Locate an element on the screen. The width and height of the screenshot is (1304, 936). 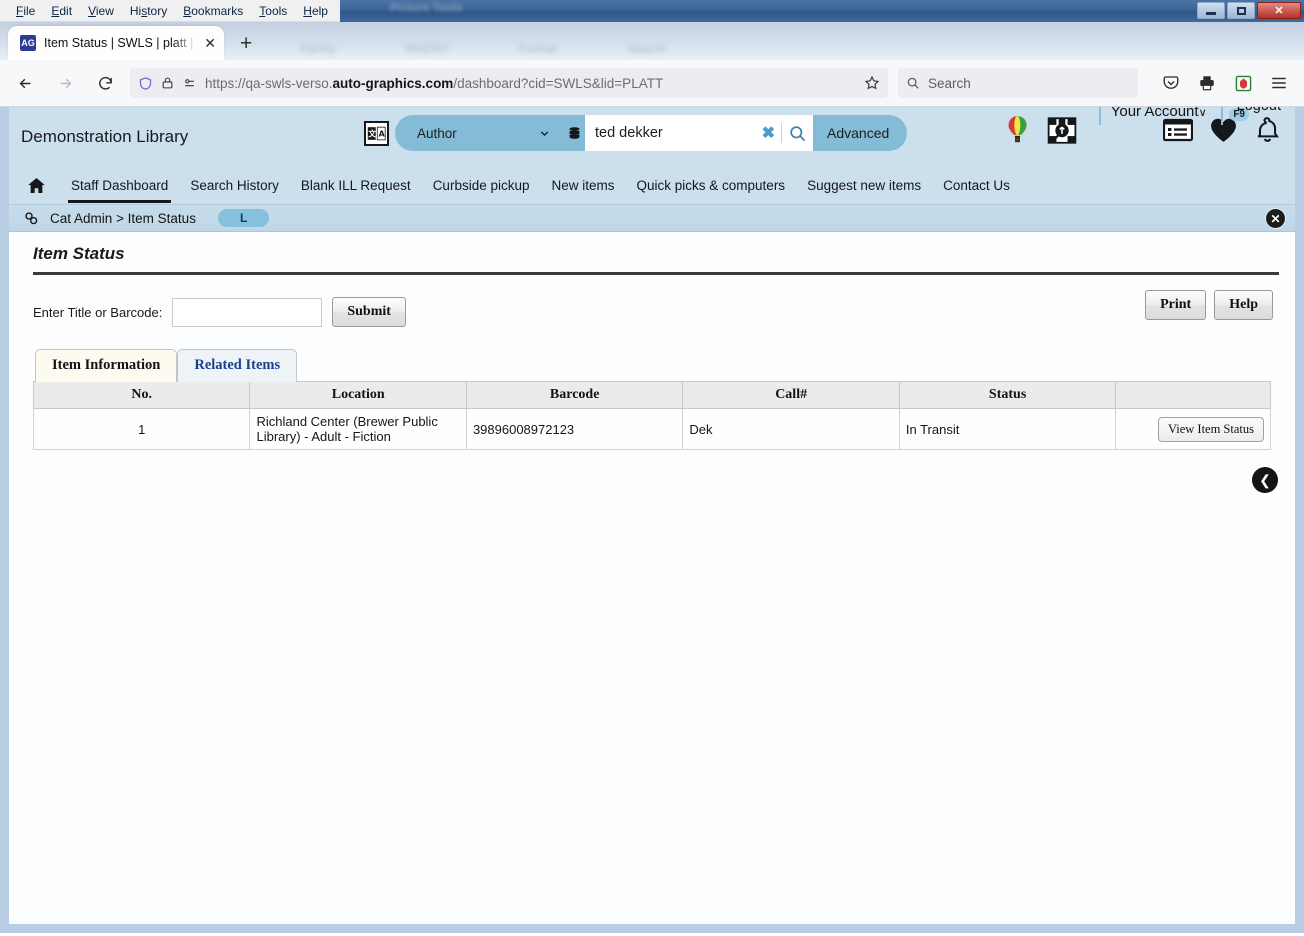
breadcrumb-bar: Cat Admin > Item Status L ✕ is located at coordinates (652, 218).